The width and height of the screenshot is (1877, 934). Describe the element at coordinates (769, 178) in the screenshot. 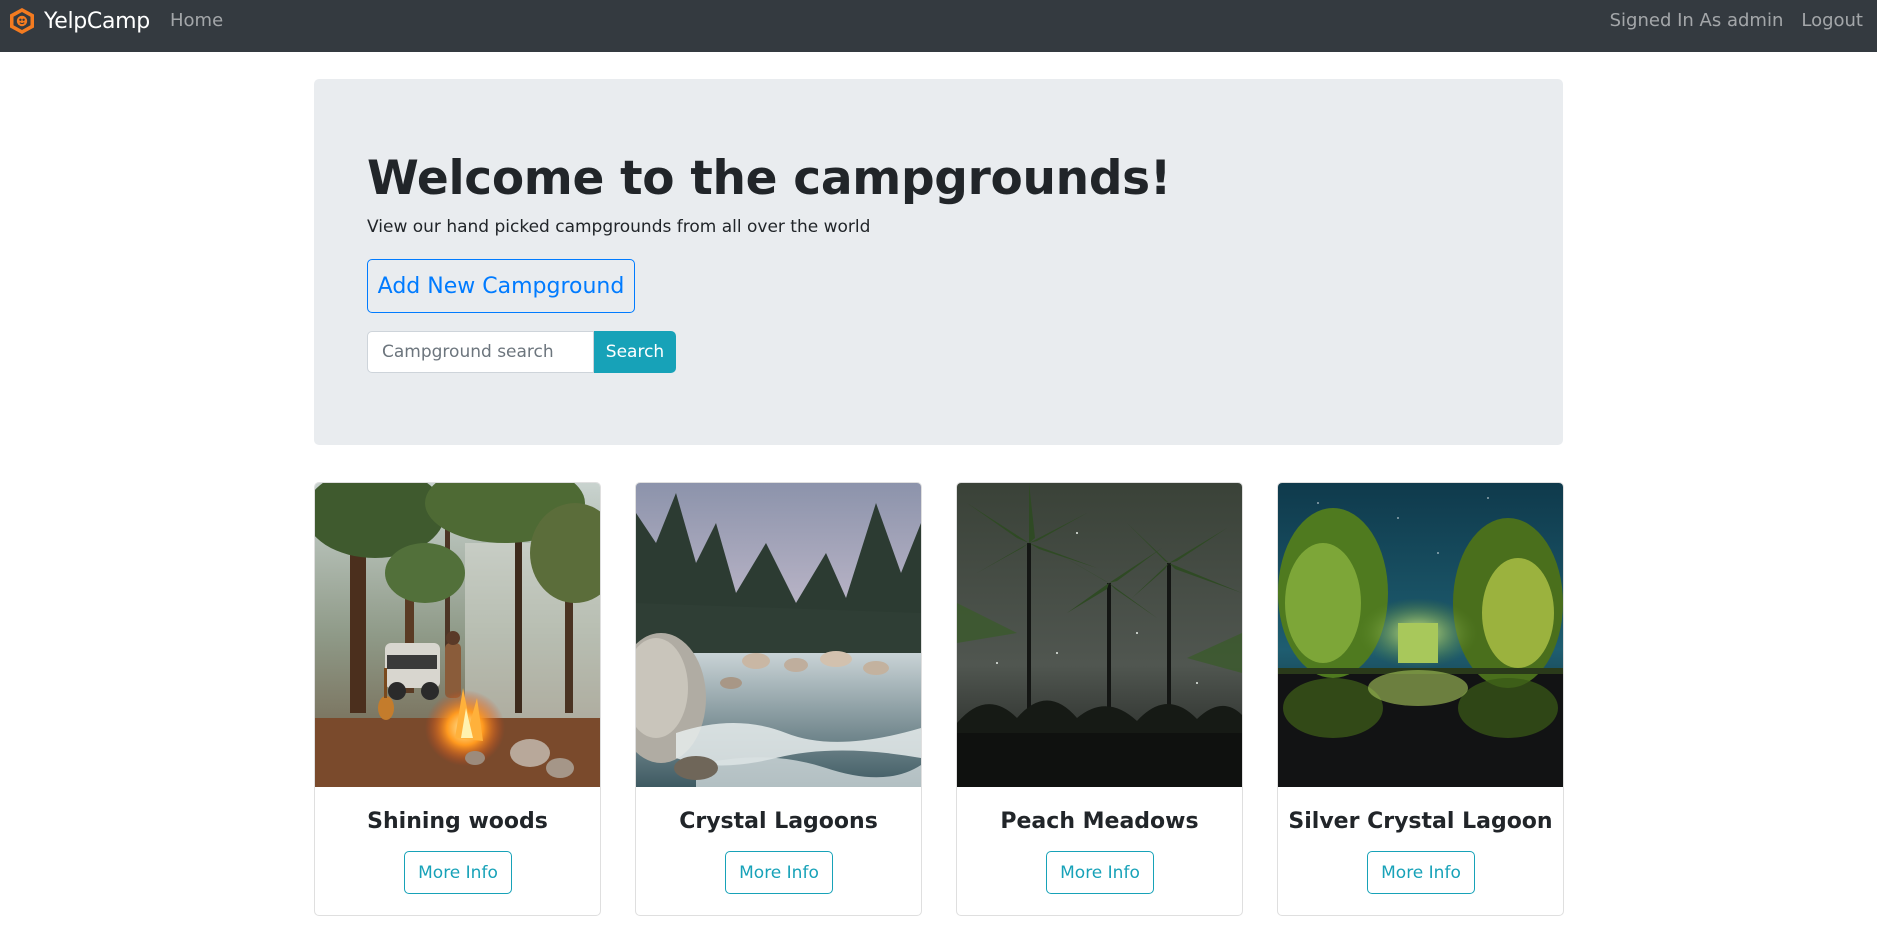

I see `page-title: Welcome to the campgrounds!` at that location.